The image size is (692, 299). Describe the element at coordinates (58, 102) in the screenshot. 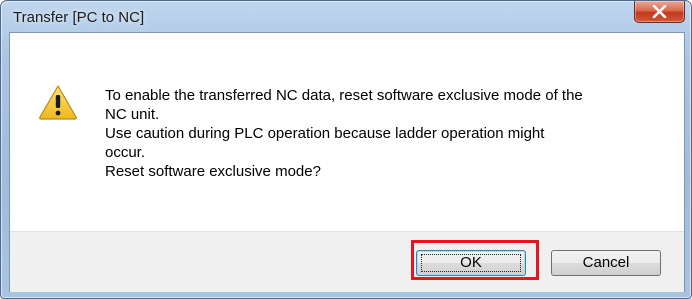

I see `warning-icon` at that location.